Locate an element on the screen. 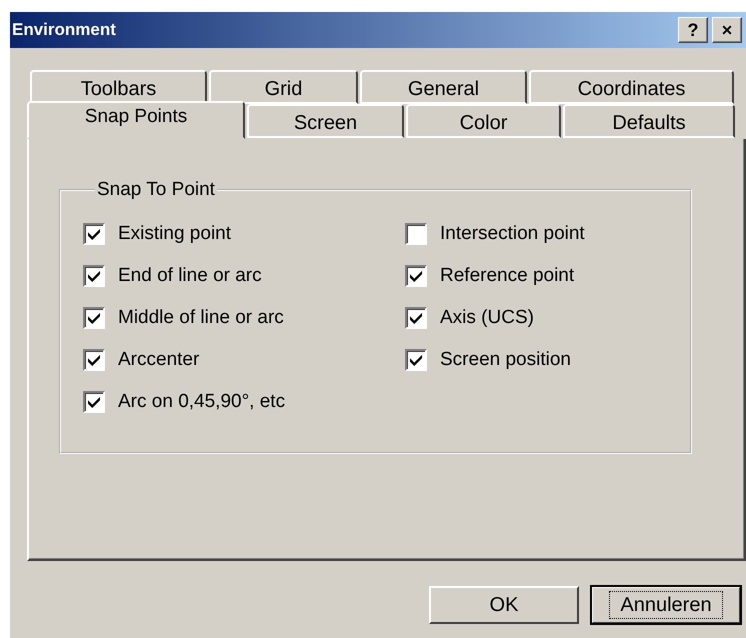  tab: Screen is located at coordinates (325, 121).